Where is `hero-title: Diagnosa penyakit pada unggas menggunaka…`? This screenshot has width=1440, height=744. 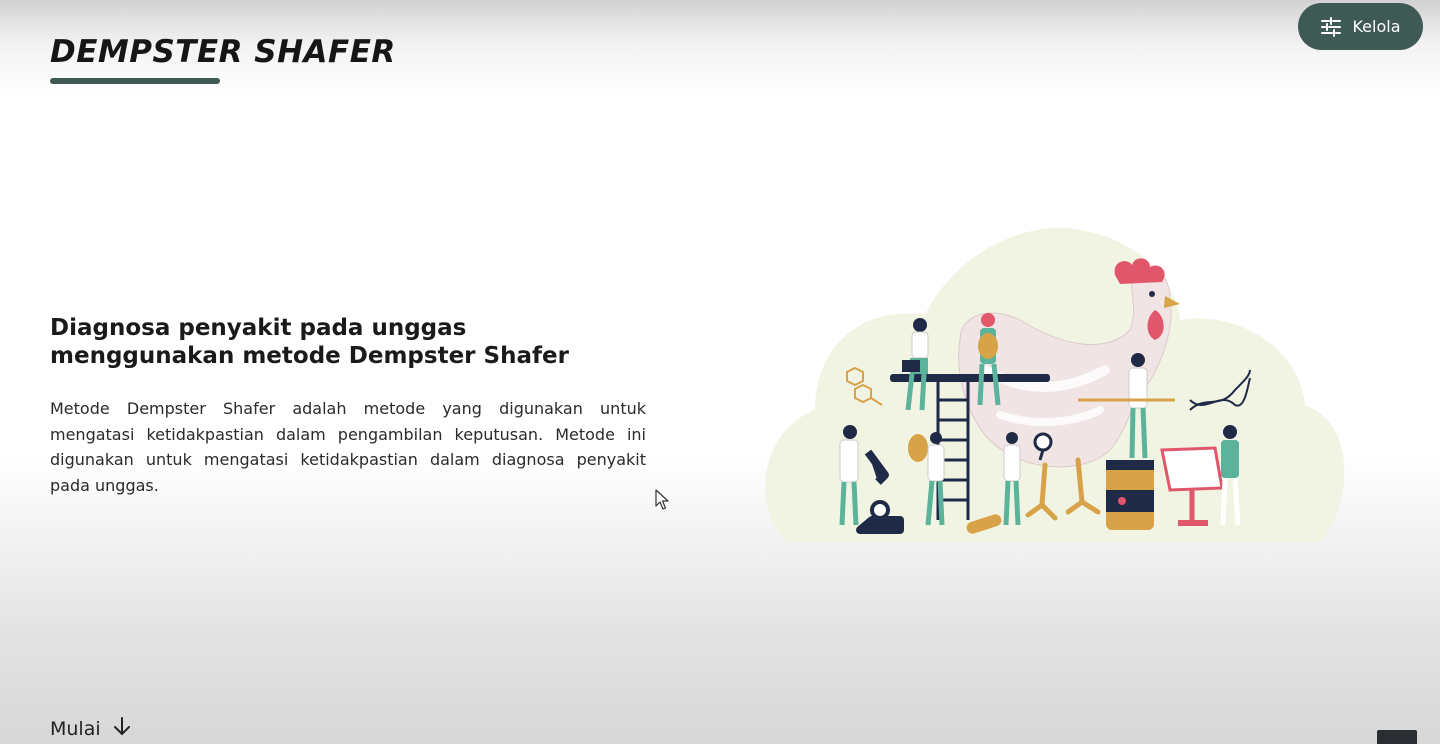 hero-title: Diagnosa penyakit pada unggas menggunaka… is located at coordinates (309, 342).